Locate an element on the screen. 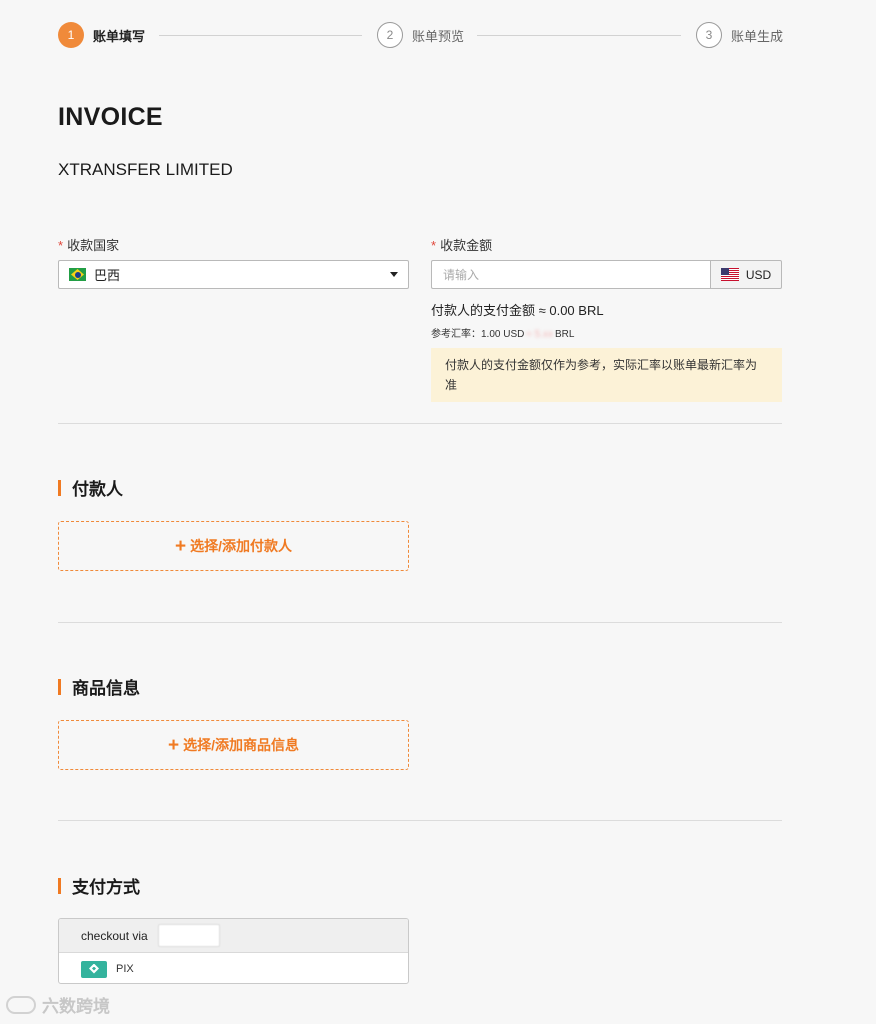 The width and height of the screenshot is (876, 1024). step-number: 1 is located at coordinates (71, 35).